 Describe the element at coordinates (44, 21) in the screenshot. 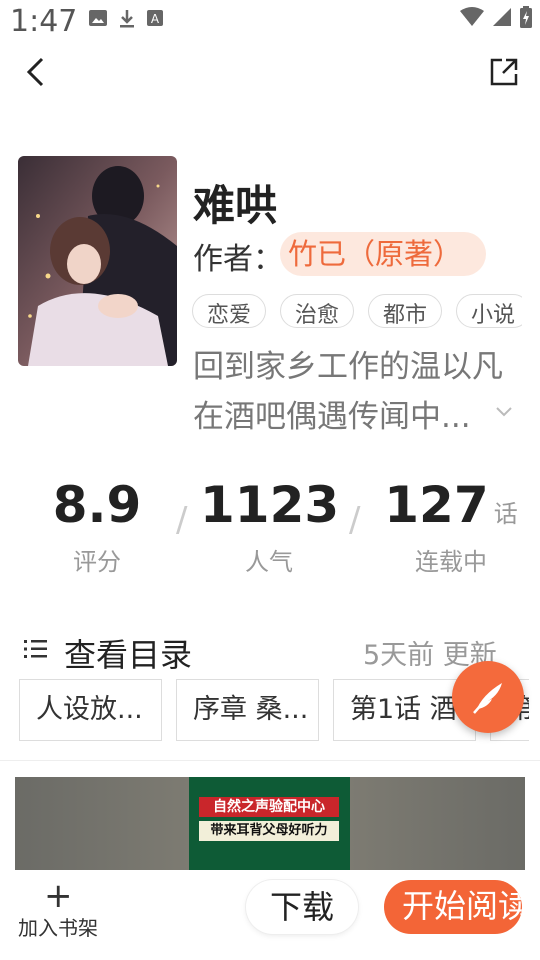

I see `status-time: 1:47` at that location.